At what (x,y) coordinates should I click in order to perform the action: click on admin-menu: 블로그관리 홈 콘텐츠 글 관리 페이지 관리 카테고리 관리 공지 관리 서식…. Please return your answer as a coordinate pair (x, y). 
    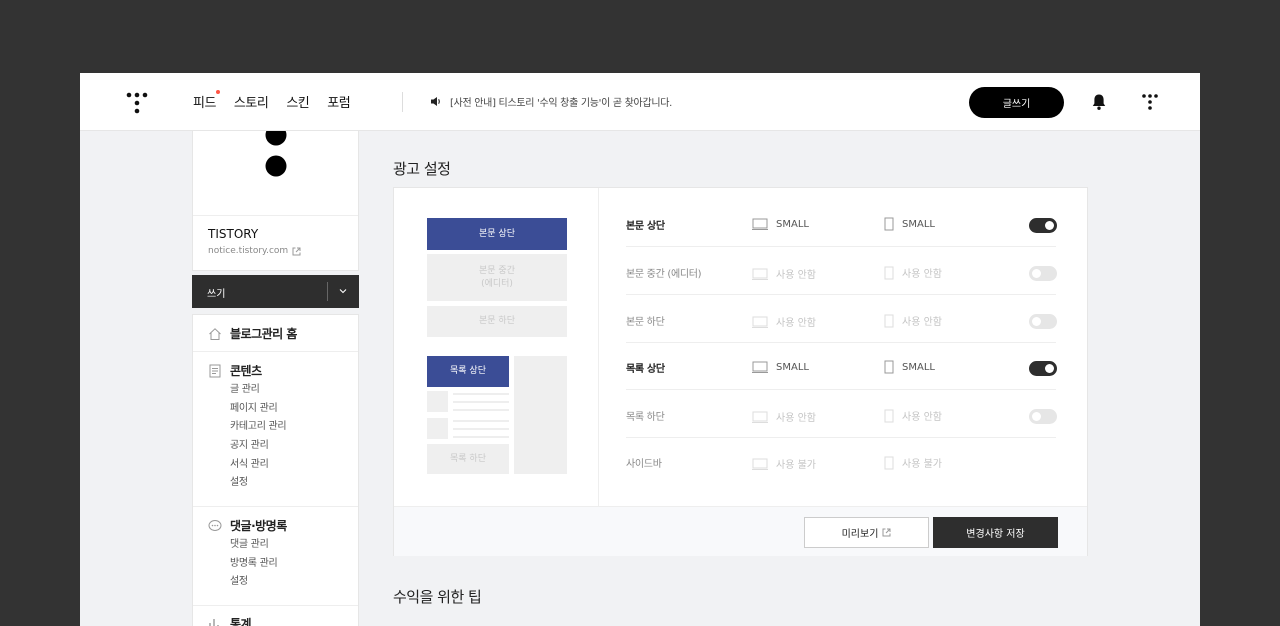
    Looking at the image, I should click on (275, 470).